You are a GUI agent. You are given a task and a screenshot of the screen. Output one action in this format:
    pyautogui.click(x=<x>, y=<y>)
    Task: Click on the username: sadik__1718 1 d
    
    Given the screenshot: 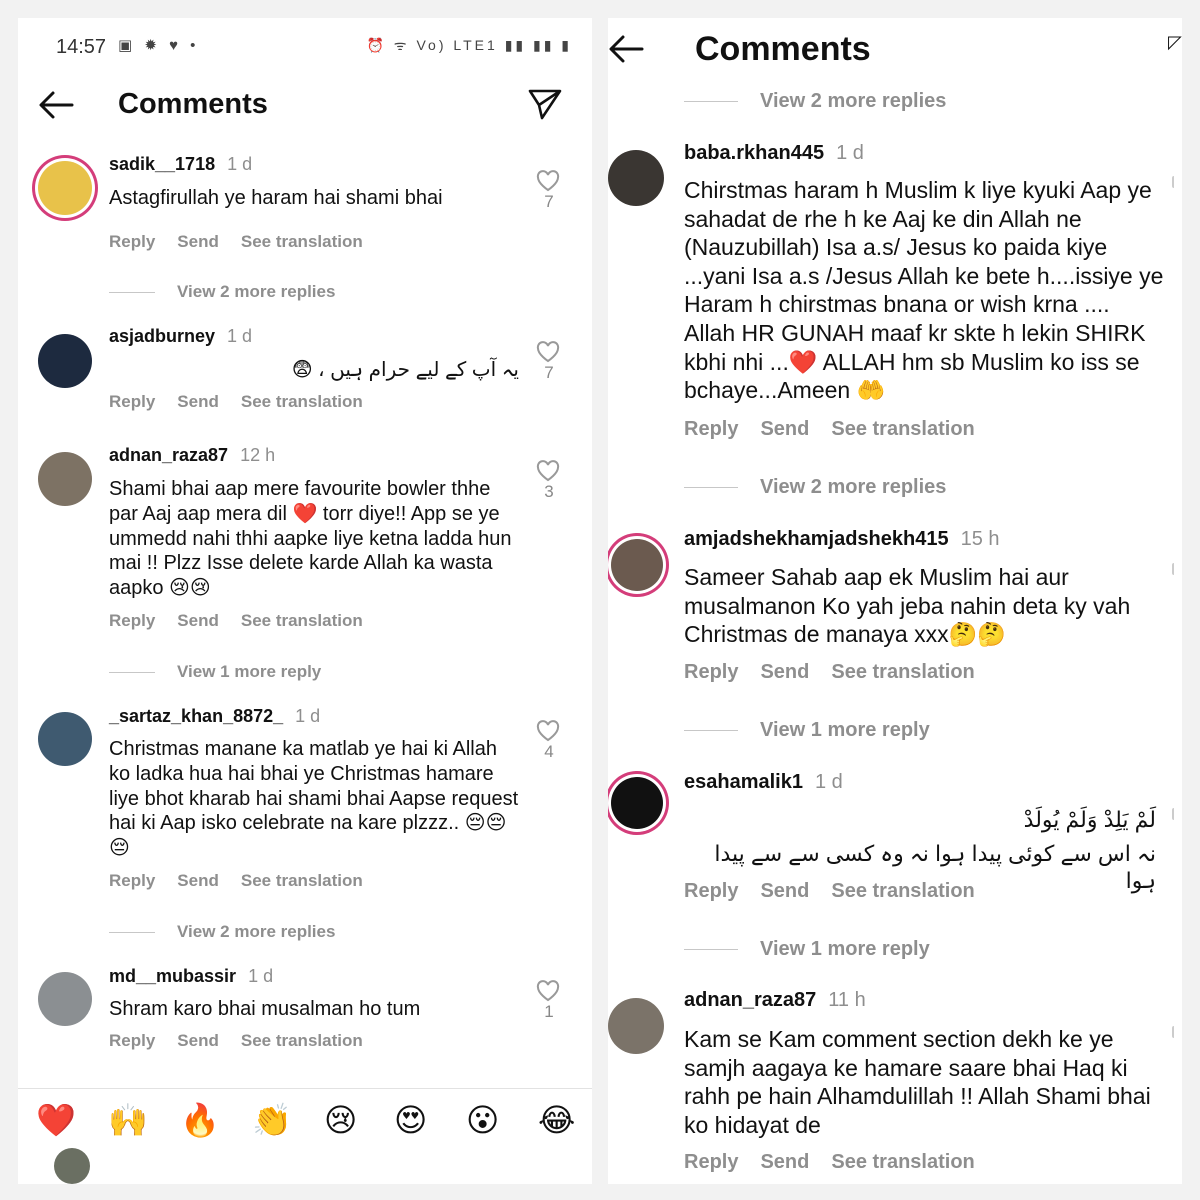 What is the action you would take?
    pyautogui.click(x=180, y=164)
    